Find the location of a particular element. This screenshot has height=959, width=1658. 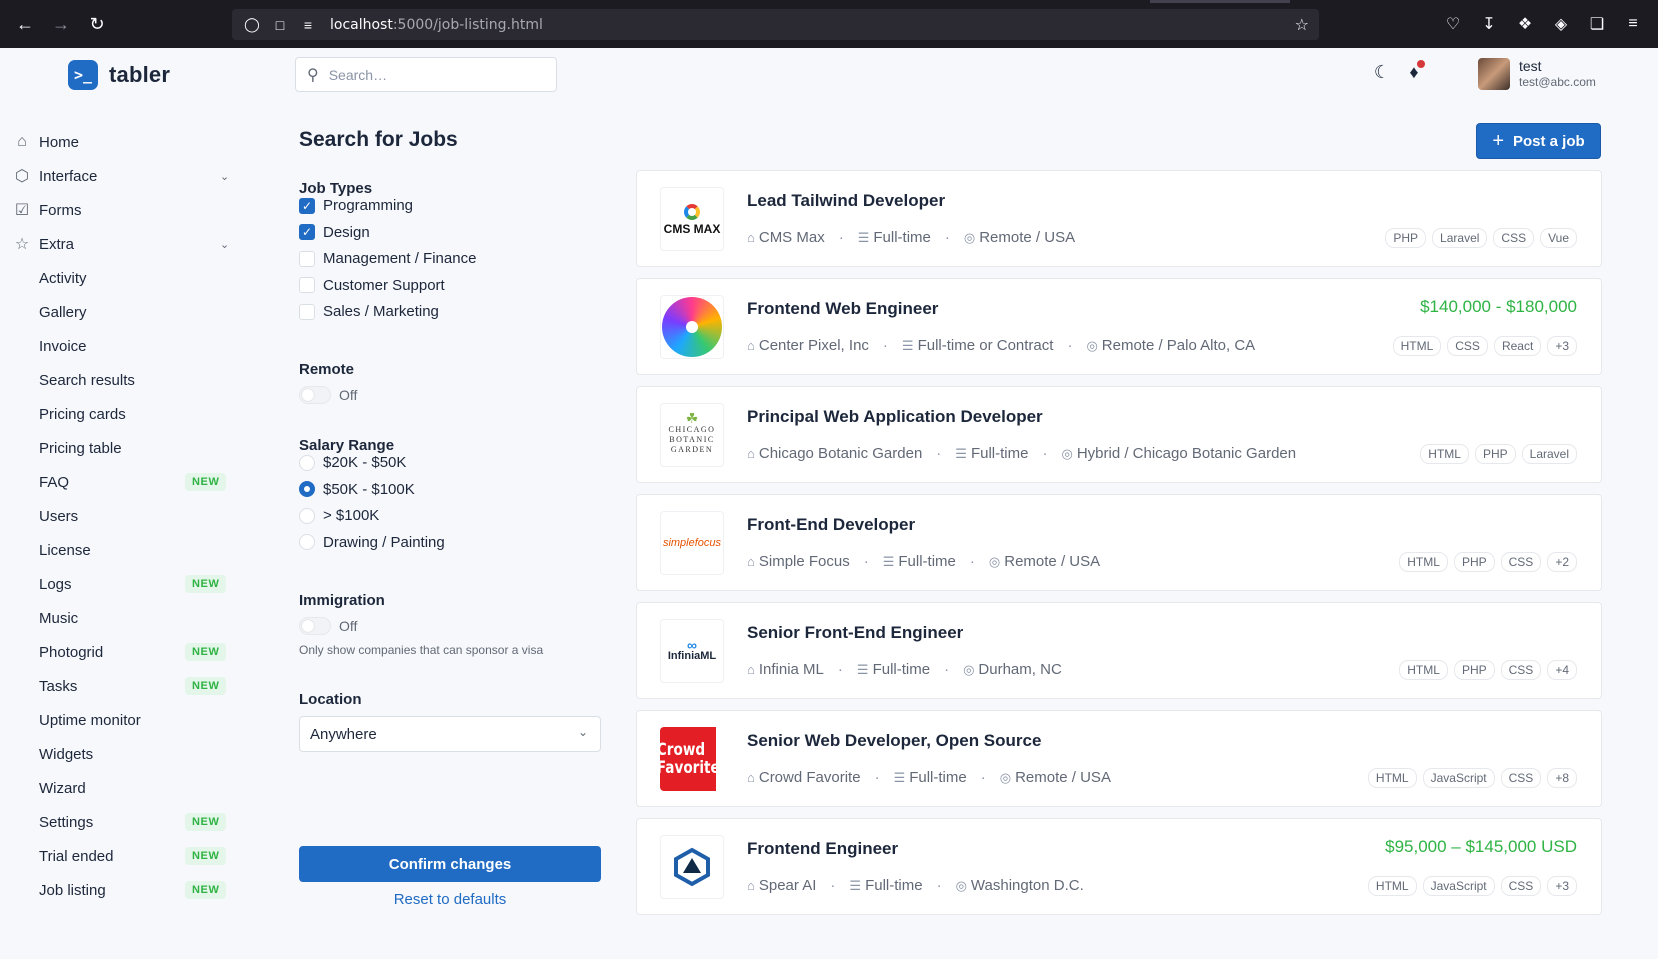

sidebar-item-license: License is located at coordinates (125, 550).